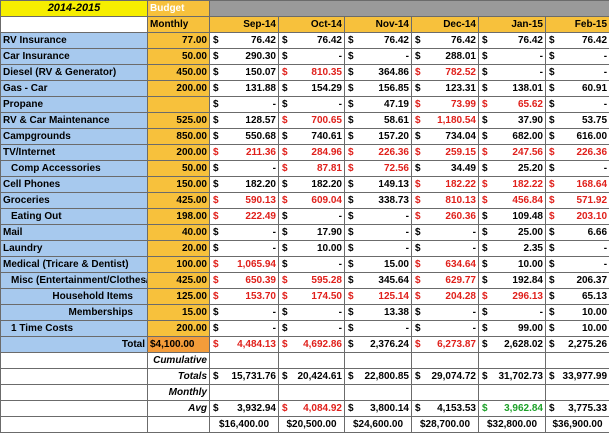 This screenshot has width=609, height=433. I want to click on amount-cell: $650.39, so click(244, 281).